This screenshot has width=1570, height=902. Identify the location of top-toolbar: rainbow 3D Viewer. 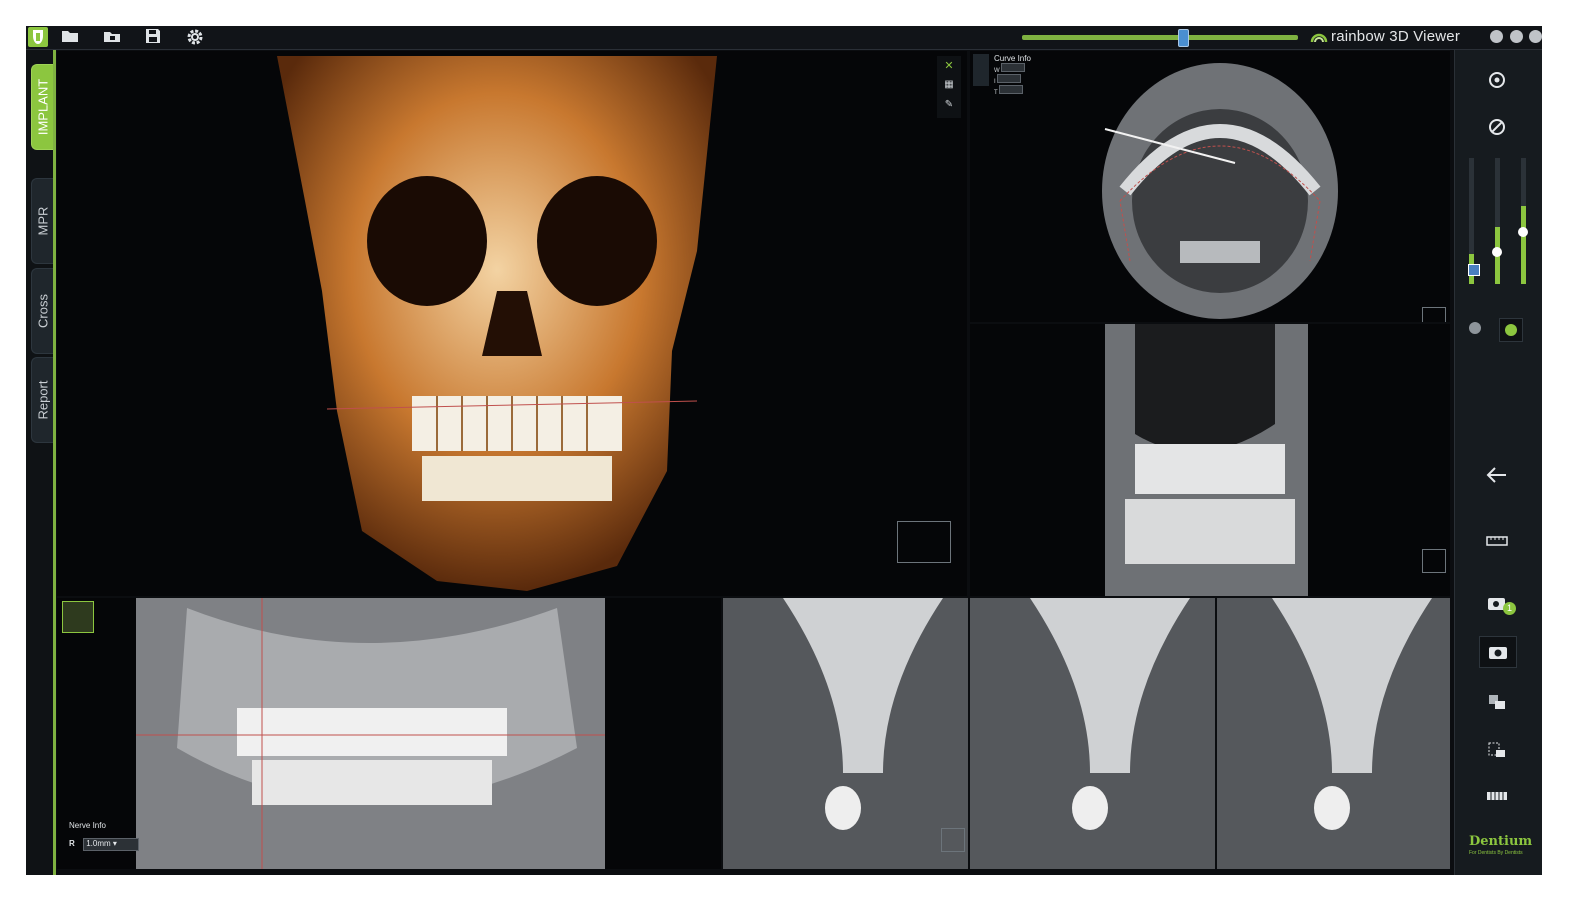
(784, 38).